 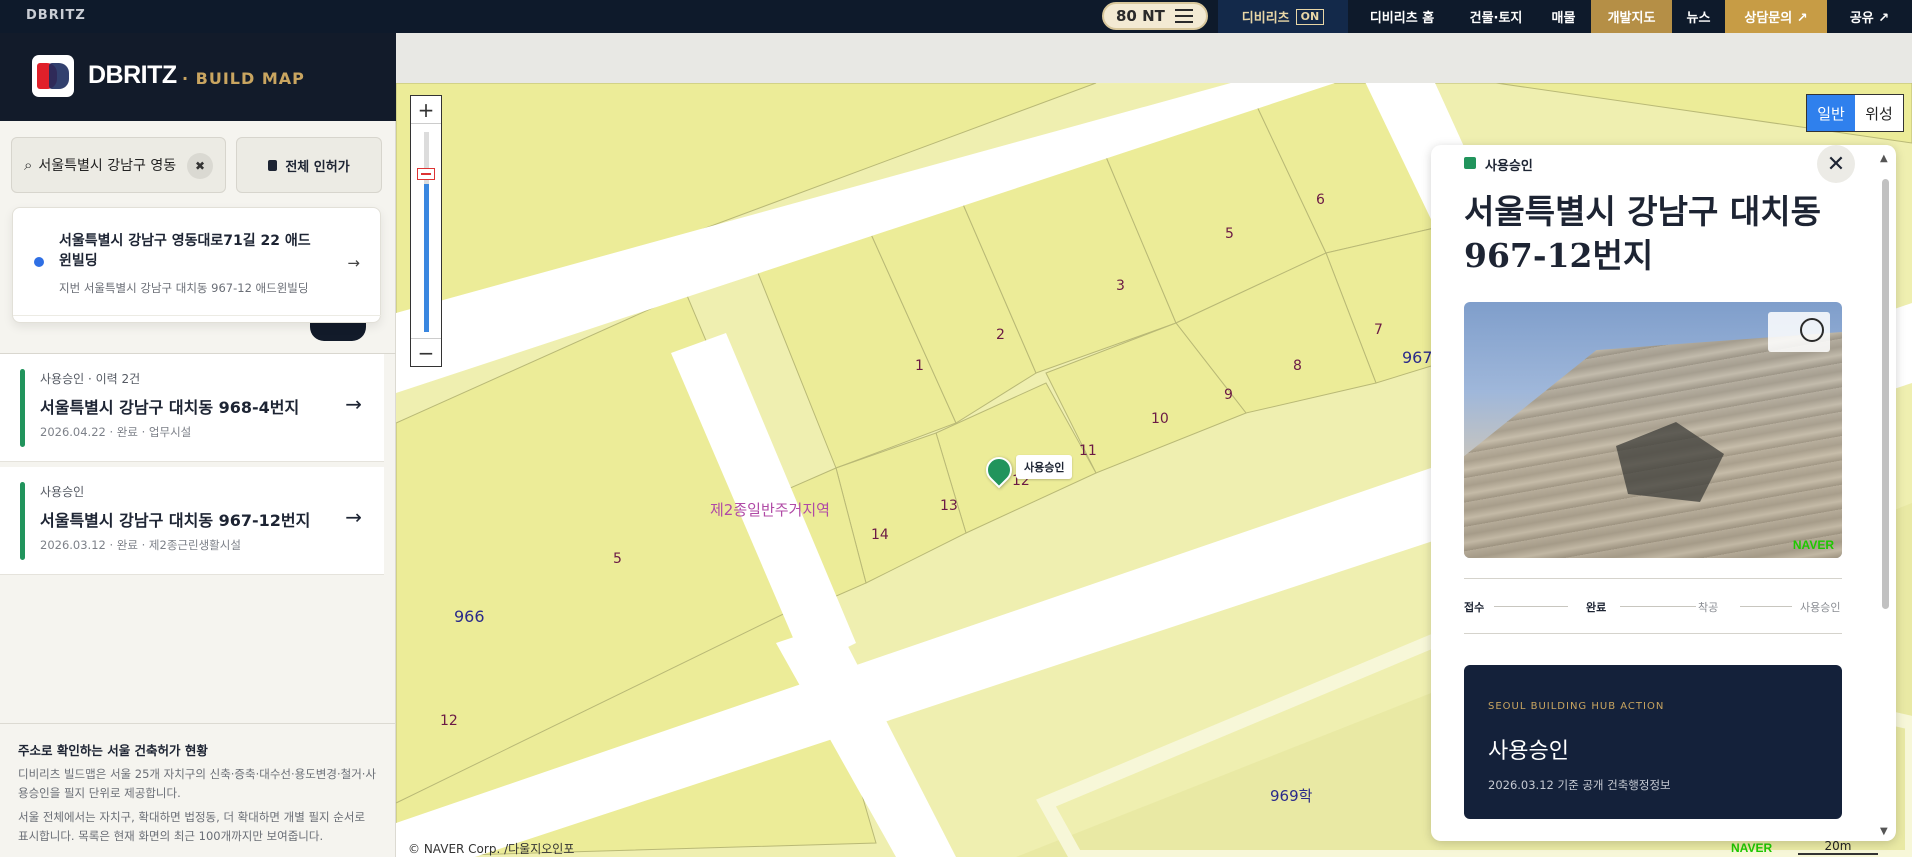 What do you see at coordinates (426, 110) in the screenshot?
I see `zoom-in-button: +` at bounding box center [426, 110].